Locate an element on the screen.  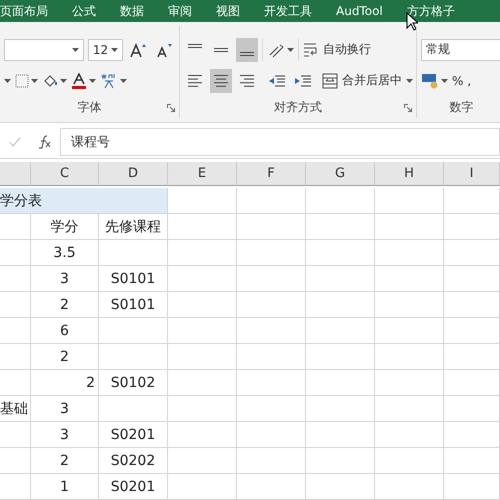
column-header: H is located at coordinates (409, 174).